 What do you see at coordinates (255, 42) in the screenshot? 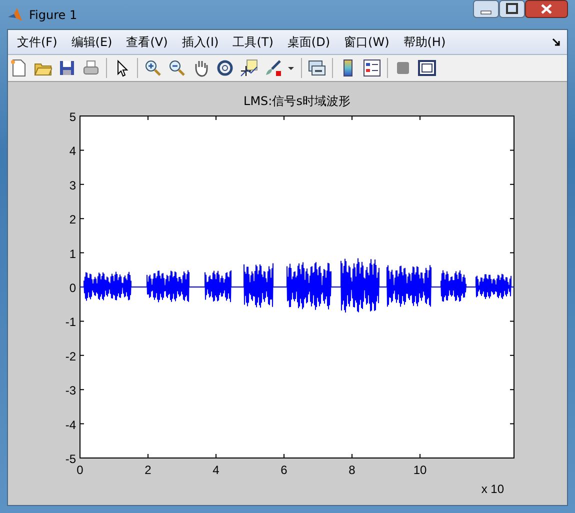
I see `menu-item: 工具(T)` at bounding box center [255, 42].